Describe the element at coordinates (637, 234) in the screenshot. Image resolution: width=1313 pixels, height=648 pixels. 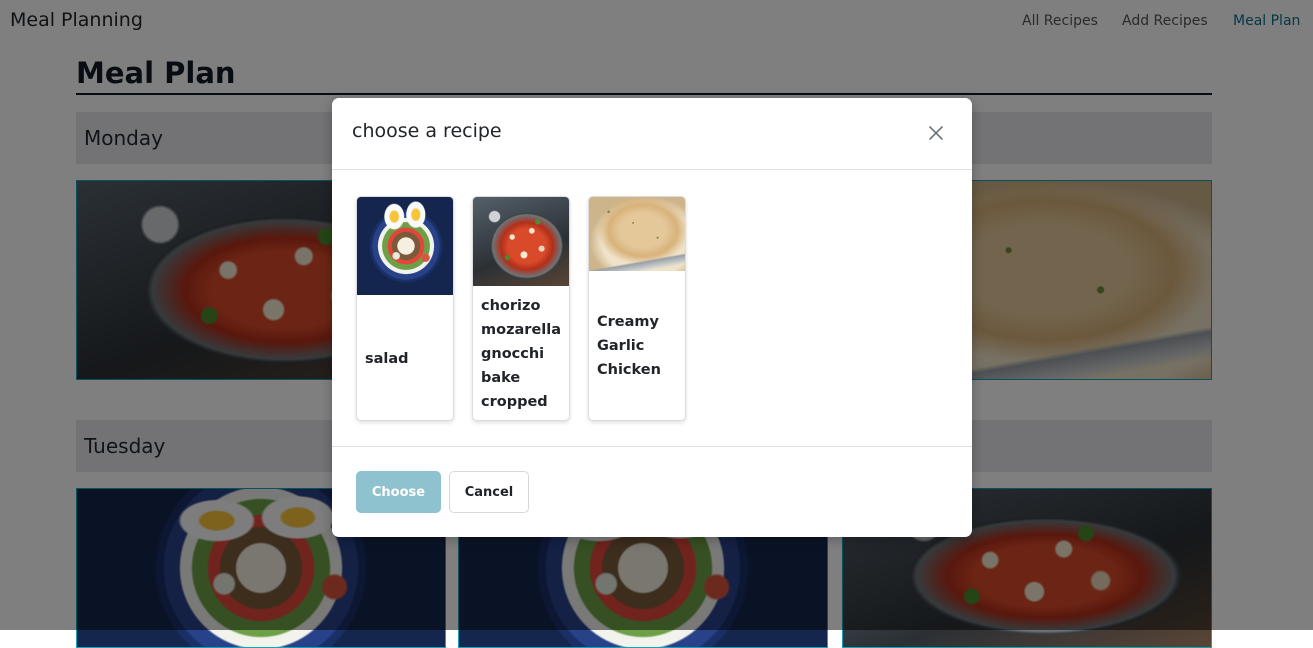
I see `recipe-image-creamy-garlic-chicken` at that location.